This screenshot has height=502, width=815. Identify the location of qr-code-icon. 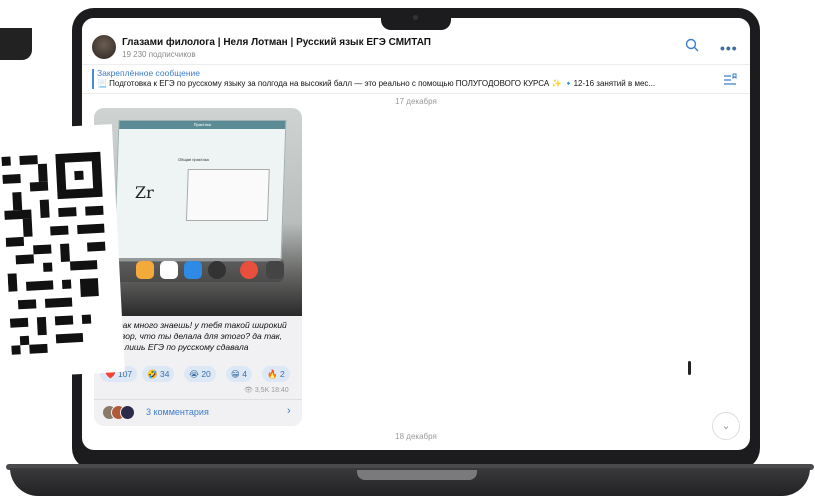
(60, 253).